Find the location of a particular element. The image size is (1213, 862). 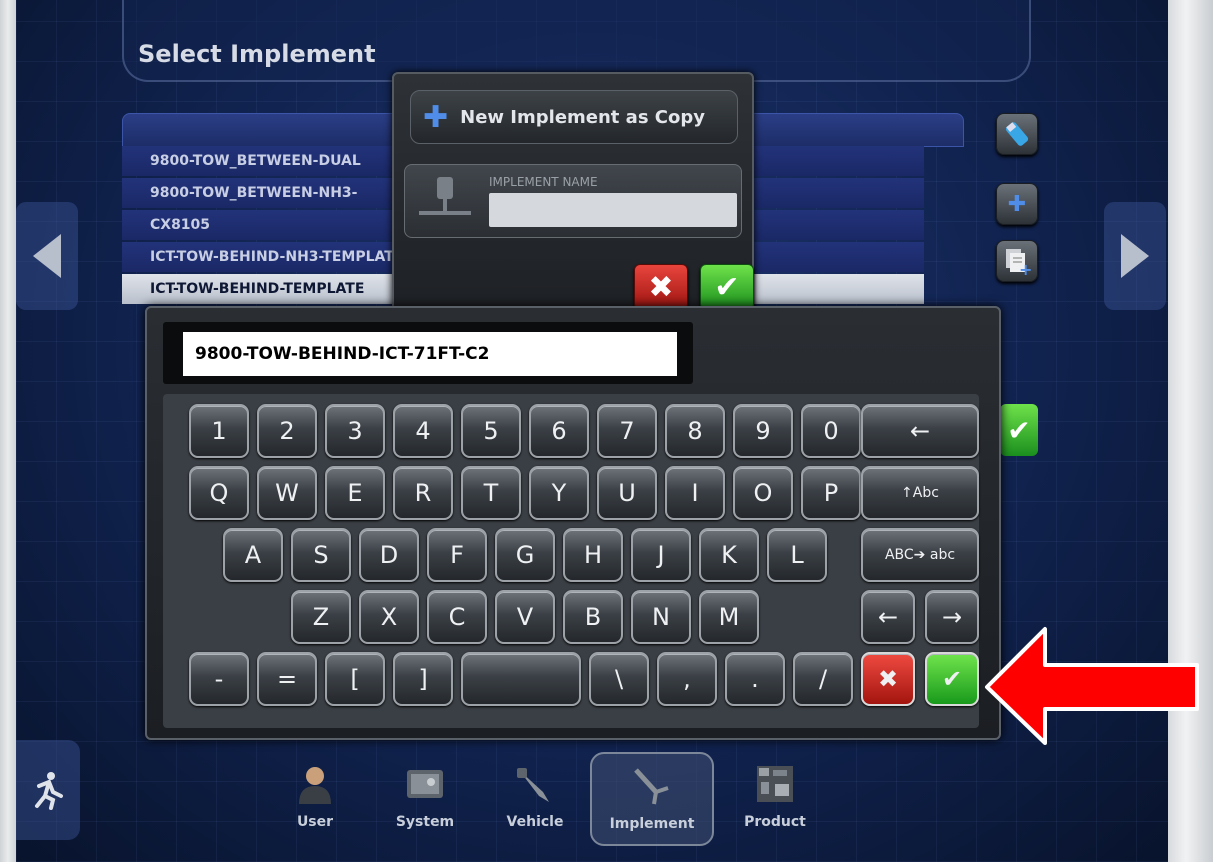

key-m: M is located at coordinates (729, 617).